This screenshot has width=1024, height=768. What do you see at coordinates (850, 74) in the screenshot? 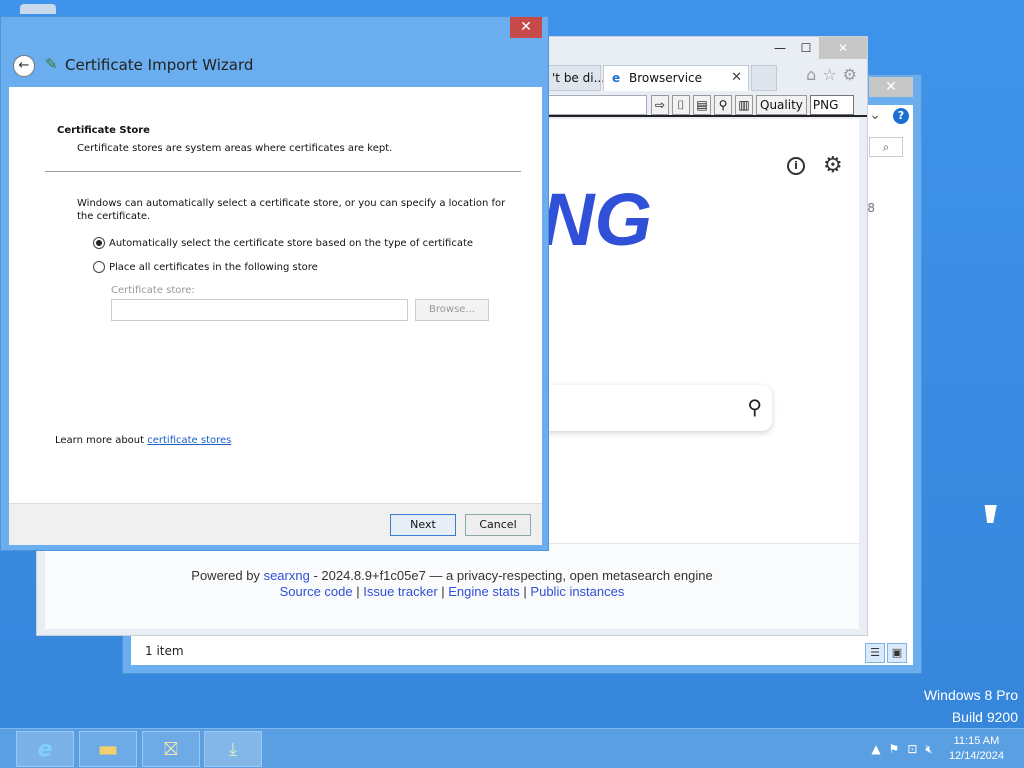
I see `settings-gear-icon: ⚙` at bounding box center [850, 74].